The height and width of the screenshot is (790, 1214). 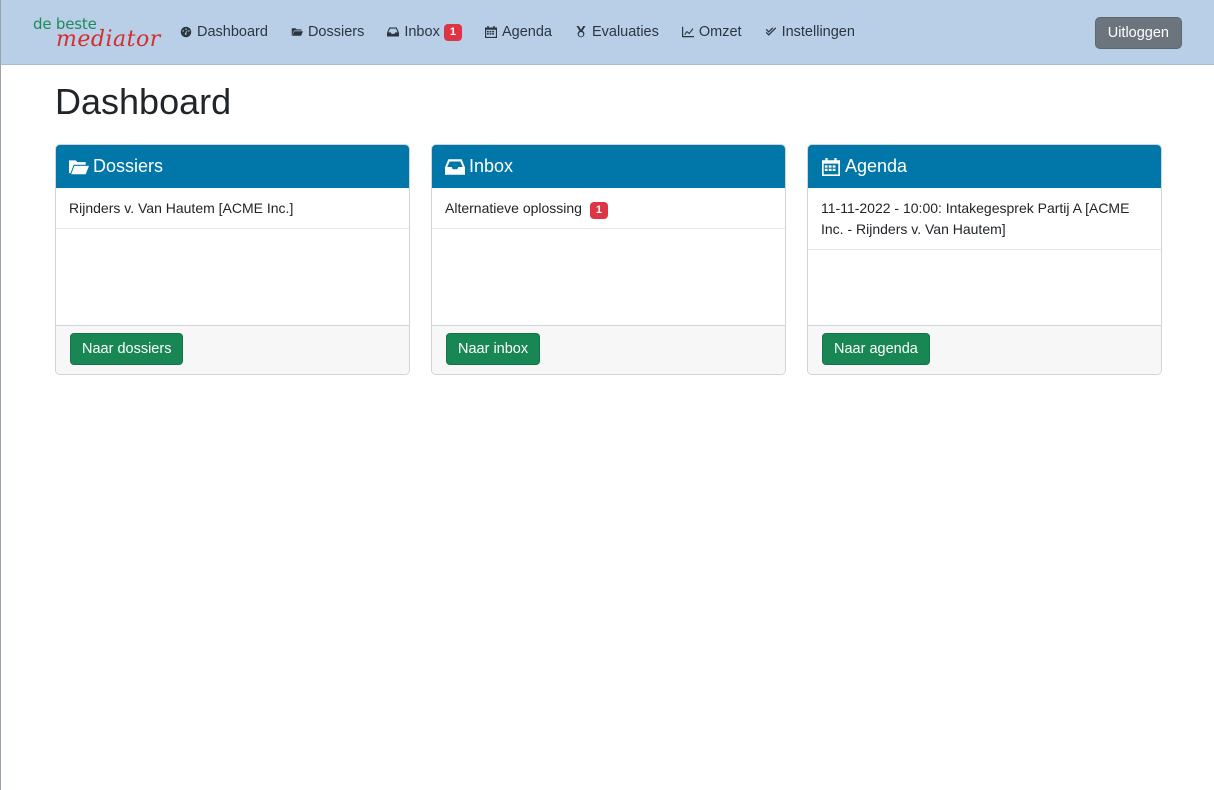 I want to click on to-dossiers-button: Naar dossiers, so click(x=127, y=349).